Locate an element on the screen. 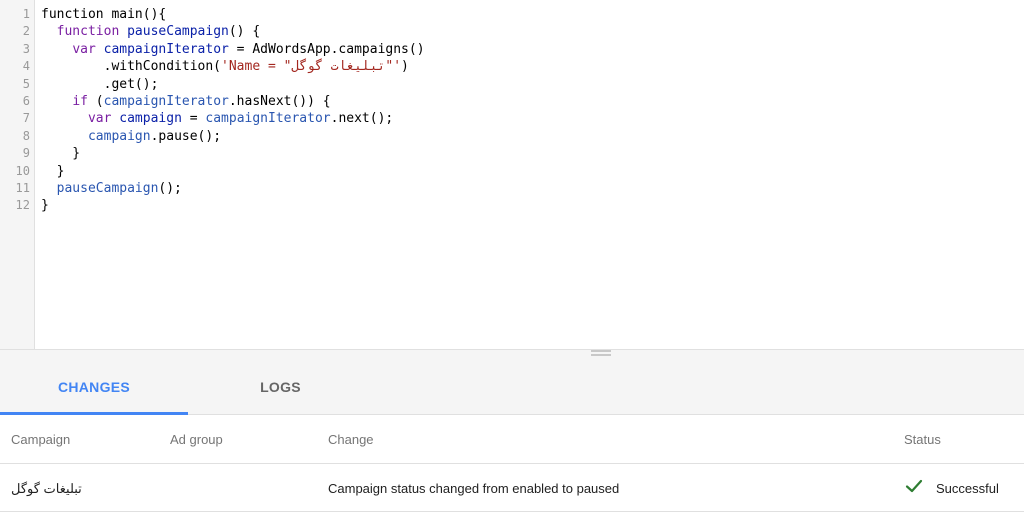  code-token: .hasNext()) { is located at coordinates (279, 101).